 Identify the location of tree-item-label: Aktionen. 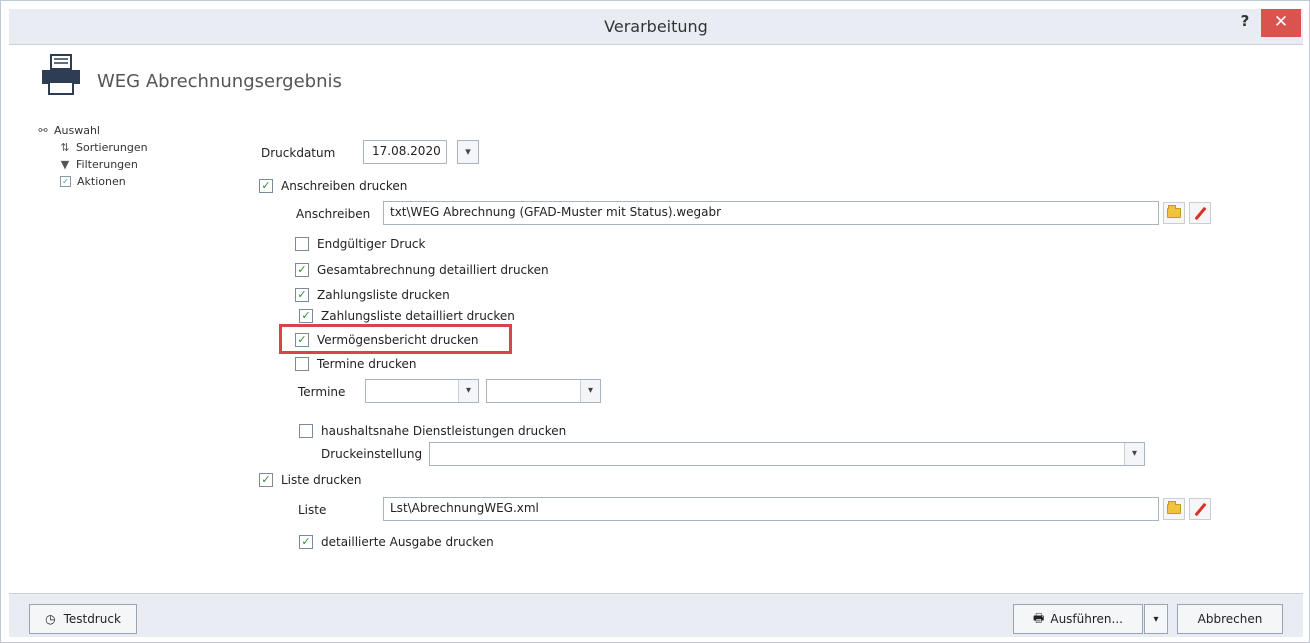
(101, 181).